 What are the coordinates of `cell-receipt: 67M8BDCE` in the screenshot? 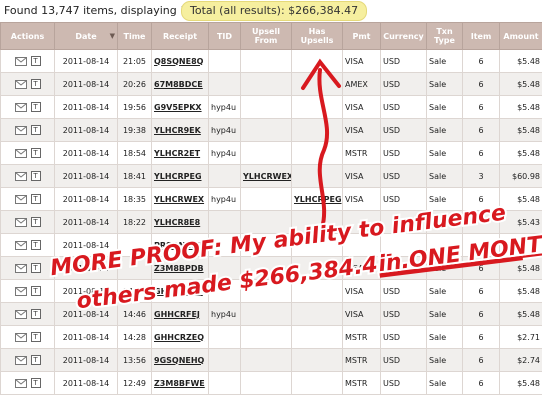 It's located at (180, 84).